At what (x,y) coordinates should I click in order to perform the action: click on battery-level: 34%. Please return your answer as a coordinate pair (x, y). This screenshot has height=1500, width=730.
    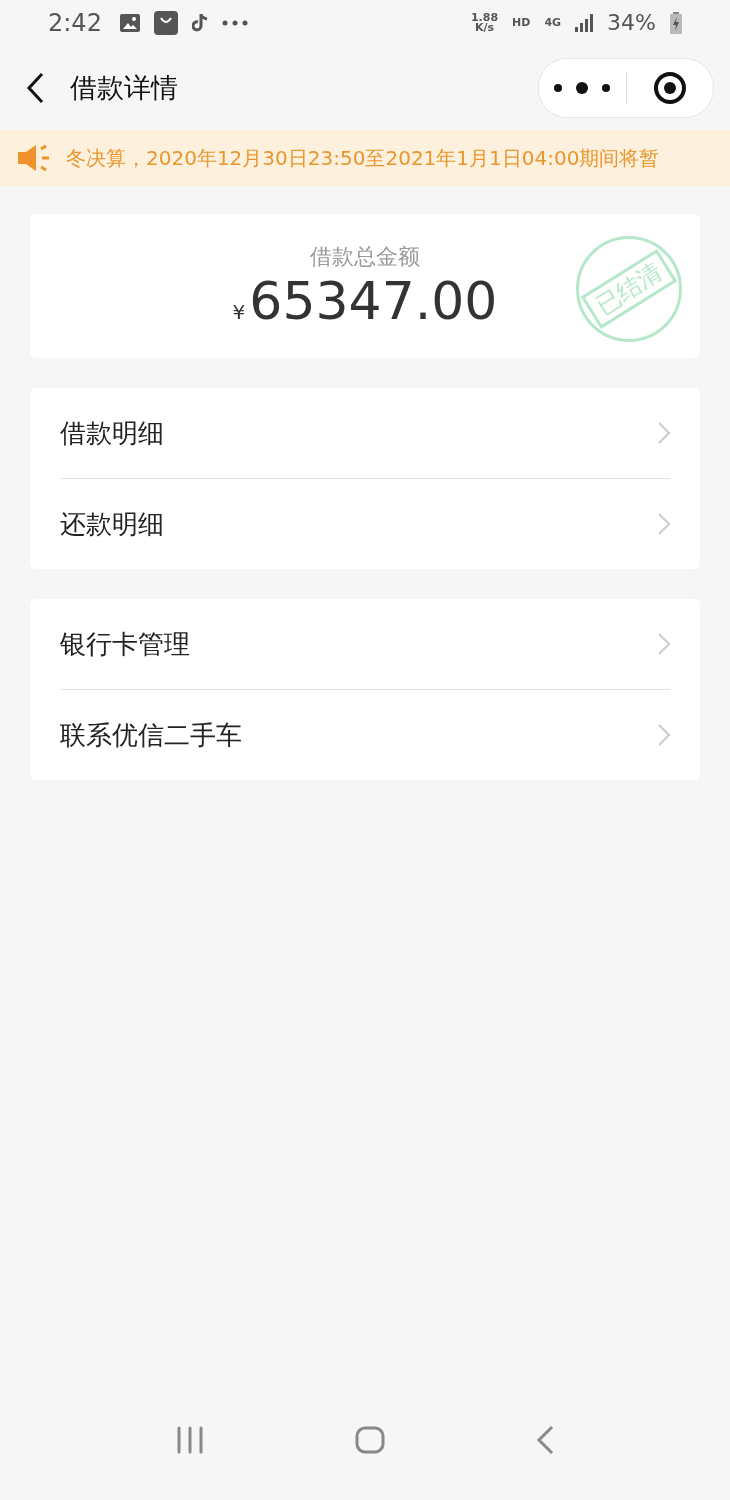
    Looking at the image, I should click on (631, 22).